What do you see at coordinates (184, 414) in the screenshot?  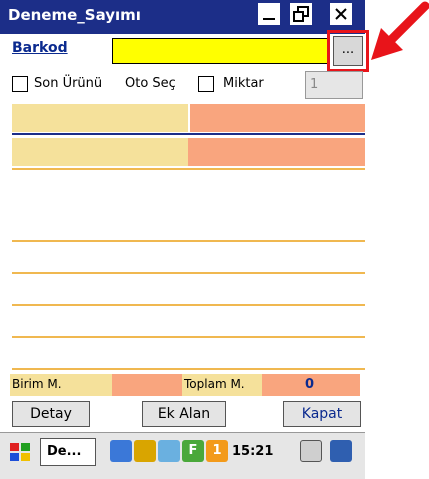 I see `ek-alan-button: Ek Alan` at bounding box center [184, 414].